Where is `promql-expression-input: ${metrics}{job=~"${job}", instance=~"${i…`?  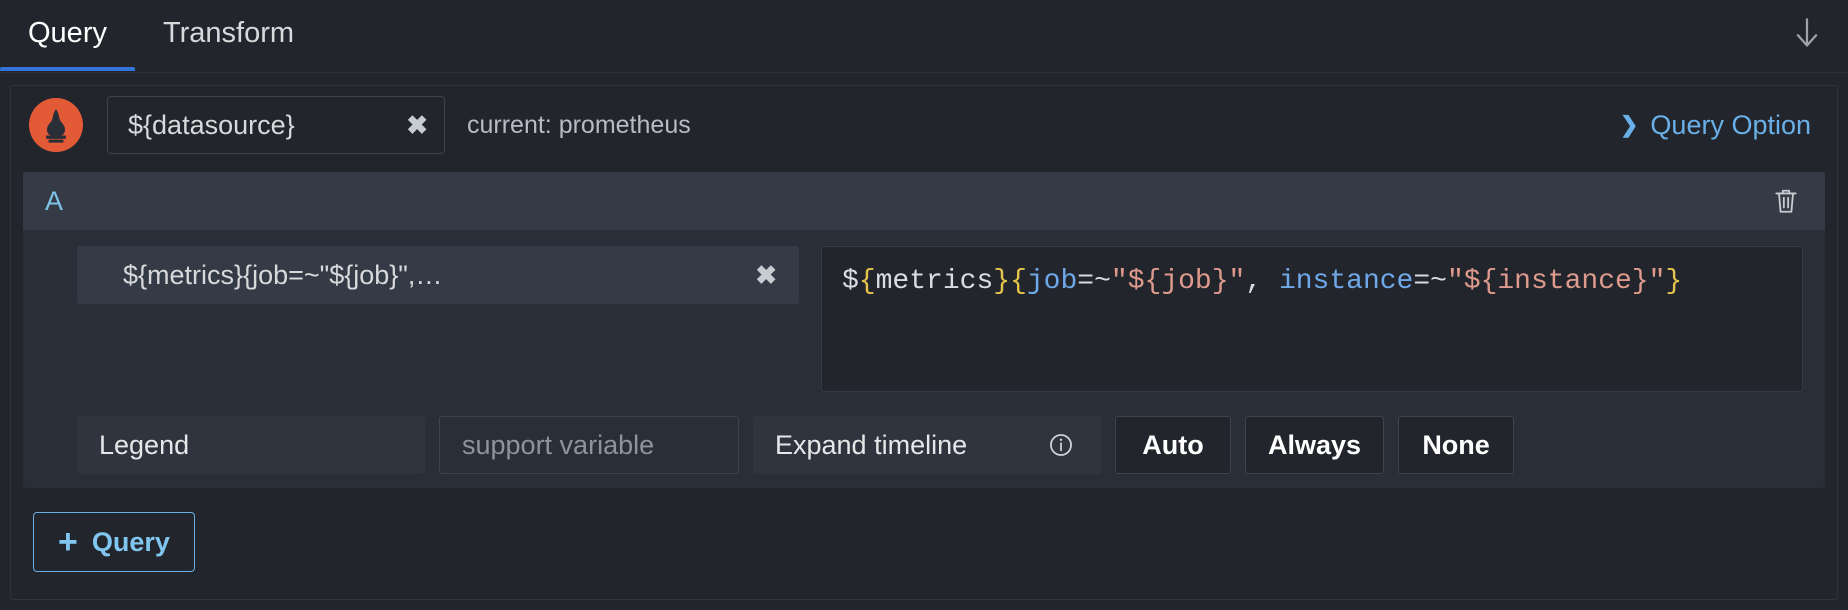 promql-expression-input: ${metrics}{job=~"${job}", instance=~"${i… is located at coordinates (1312, 319).